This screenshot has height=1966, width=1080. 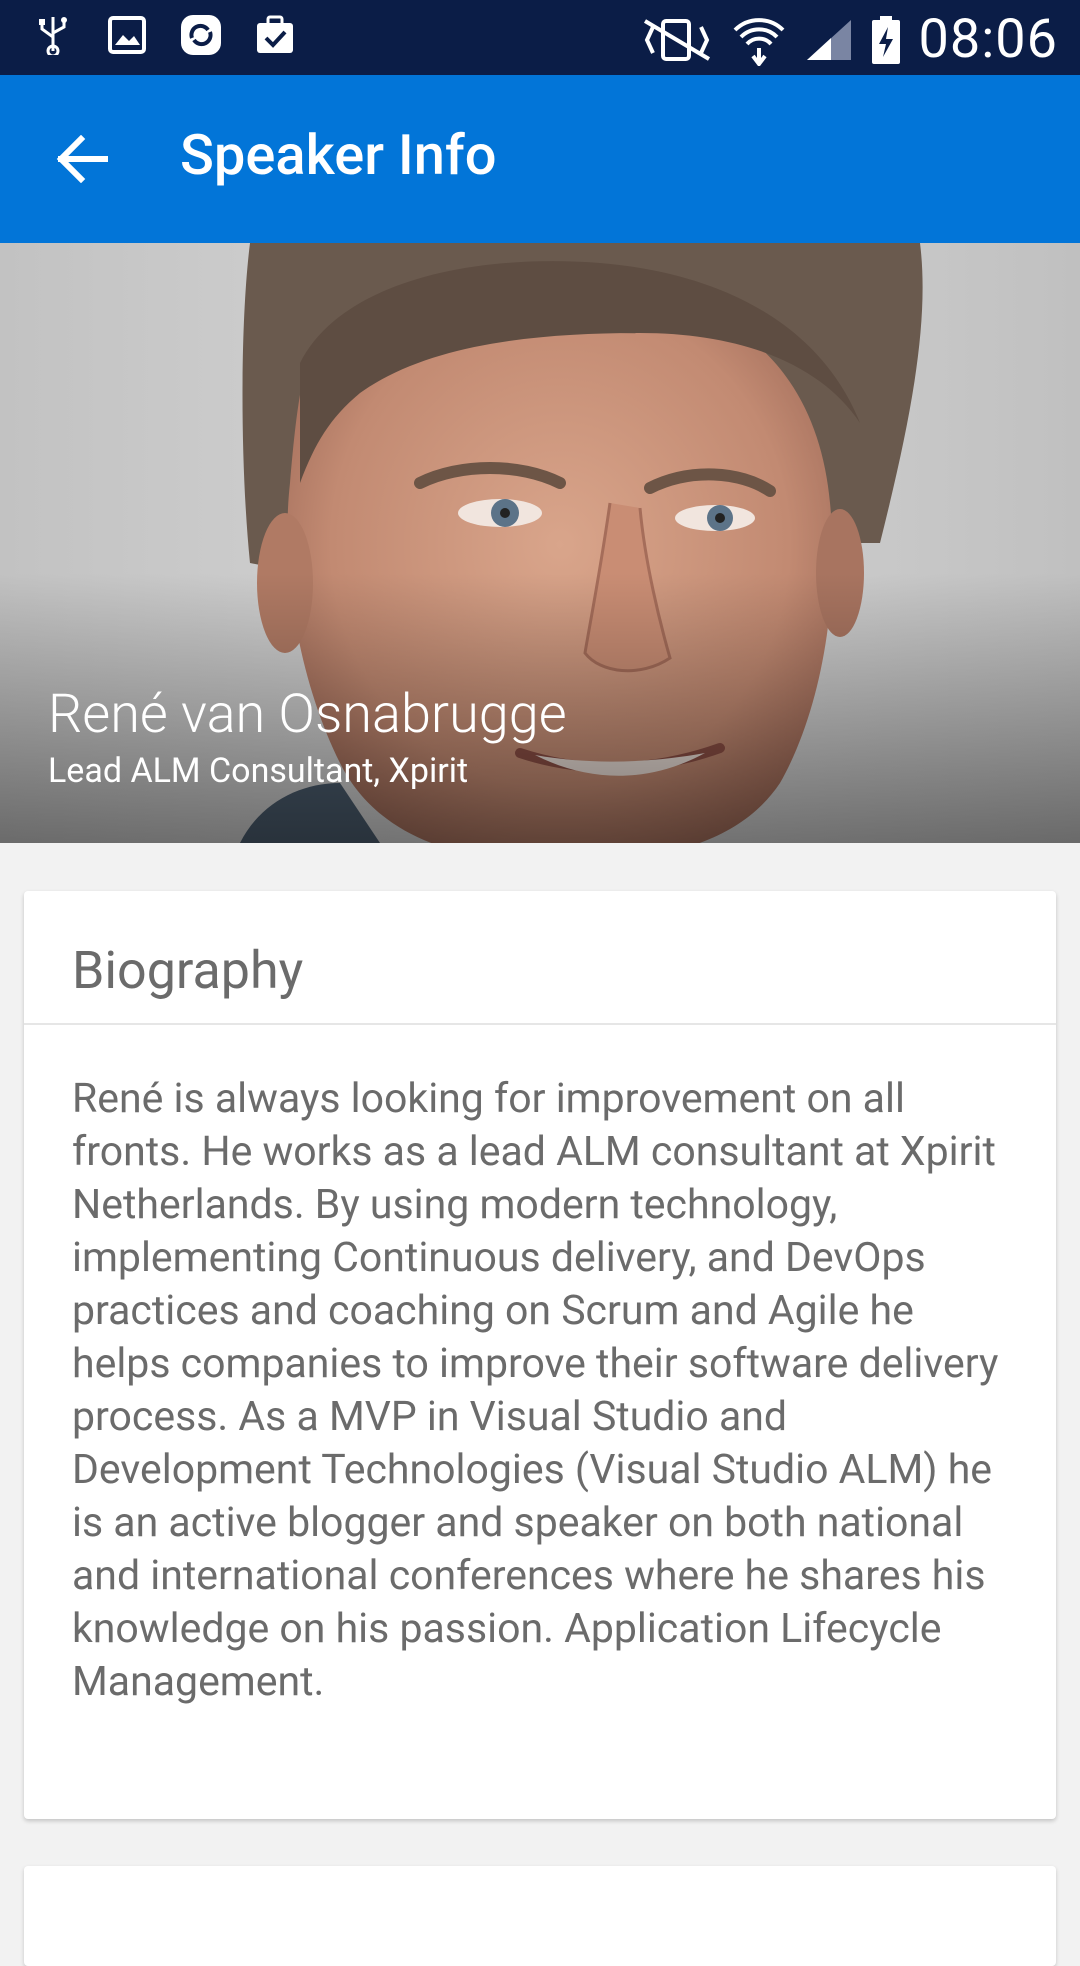 What do you see at coordinates (540, 37) in the screenshot?
I see `status-bar: 08:06` at bounding box center [540, 37].